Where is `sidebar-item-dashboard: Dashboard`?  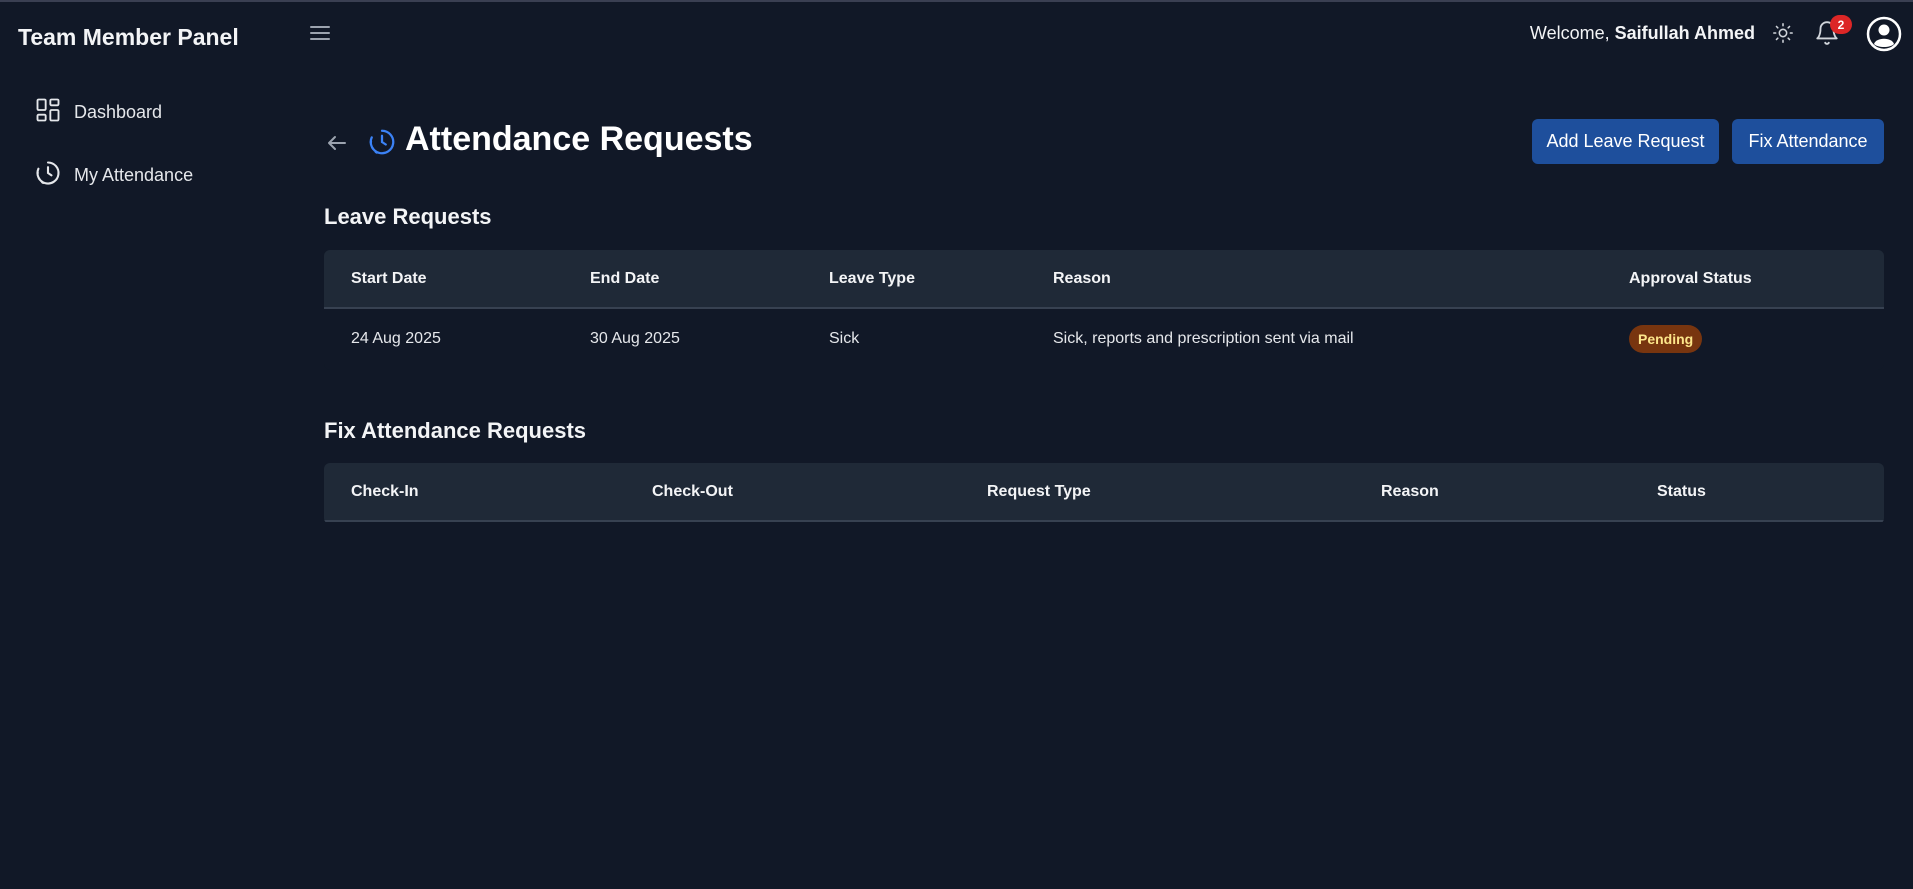
sidebar-item-dashboard: Dashboard is located at coordinates (98, 112).